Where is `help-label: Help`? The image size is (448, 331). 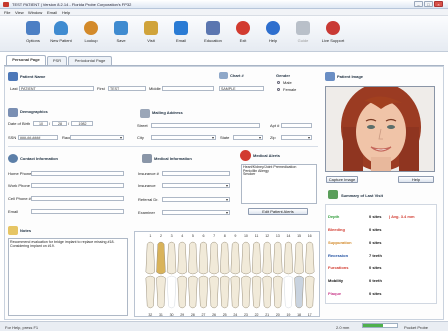
help-label: Help is located at coordinates (273, 40).